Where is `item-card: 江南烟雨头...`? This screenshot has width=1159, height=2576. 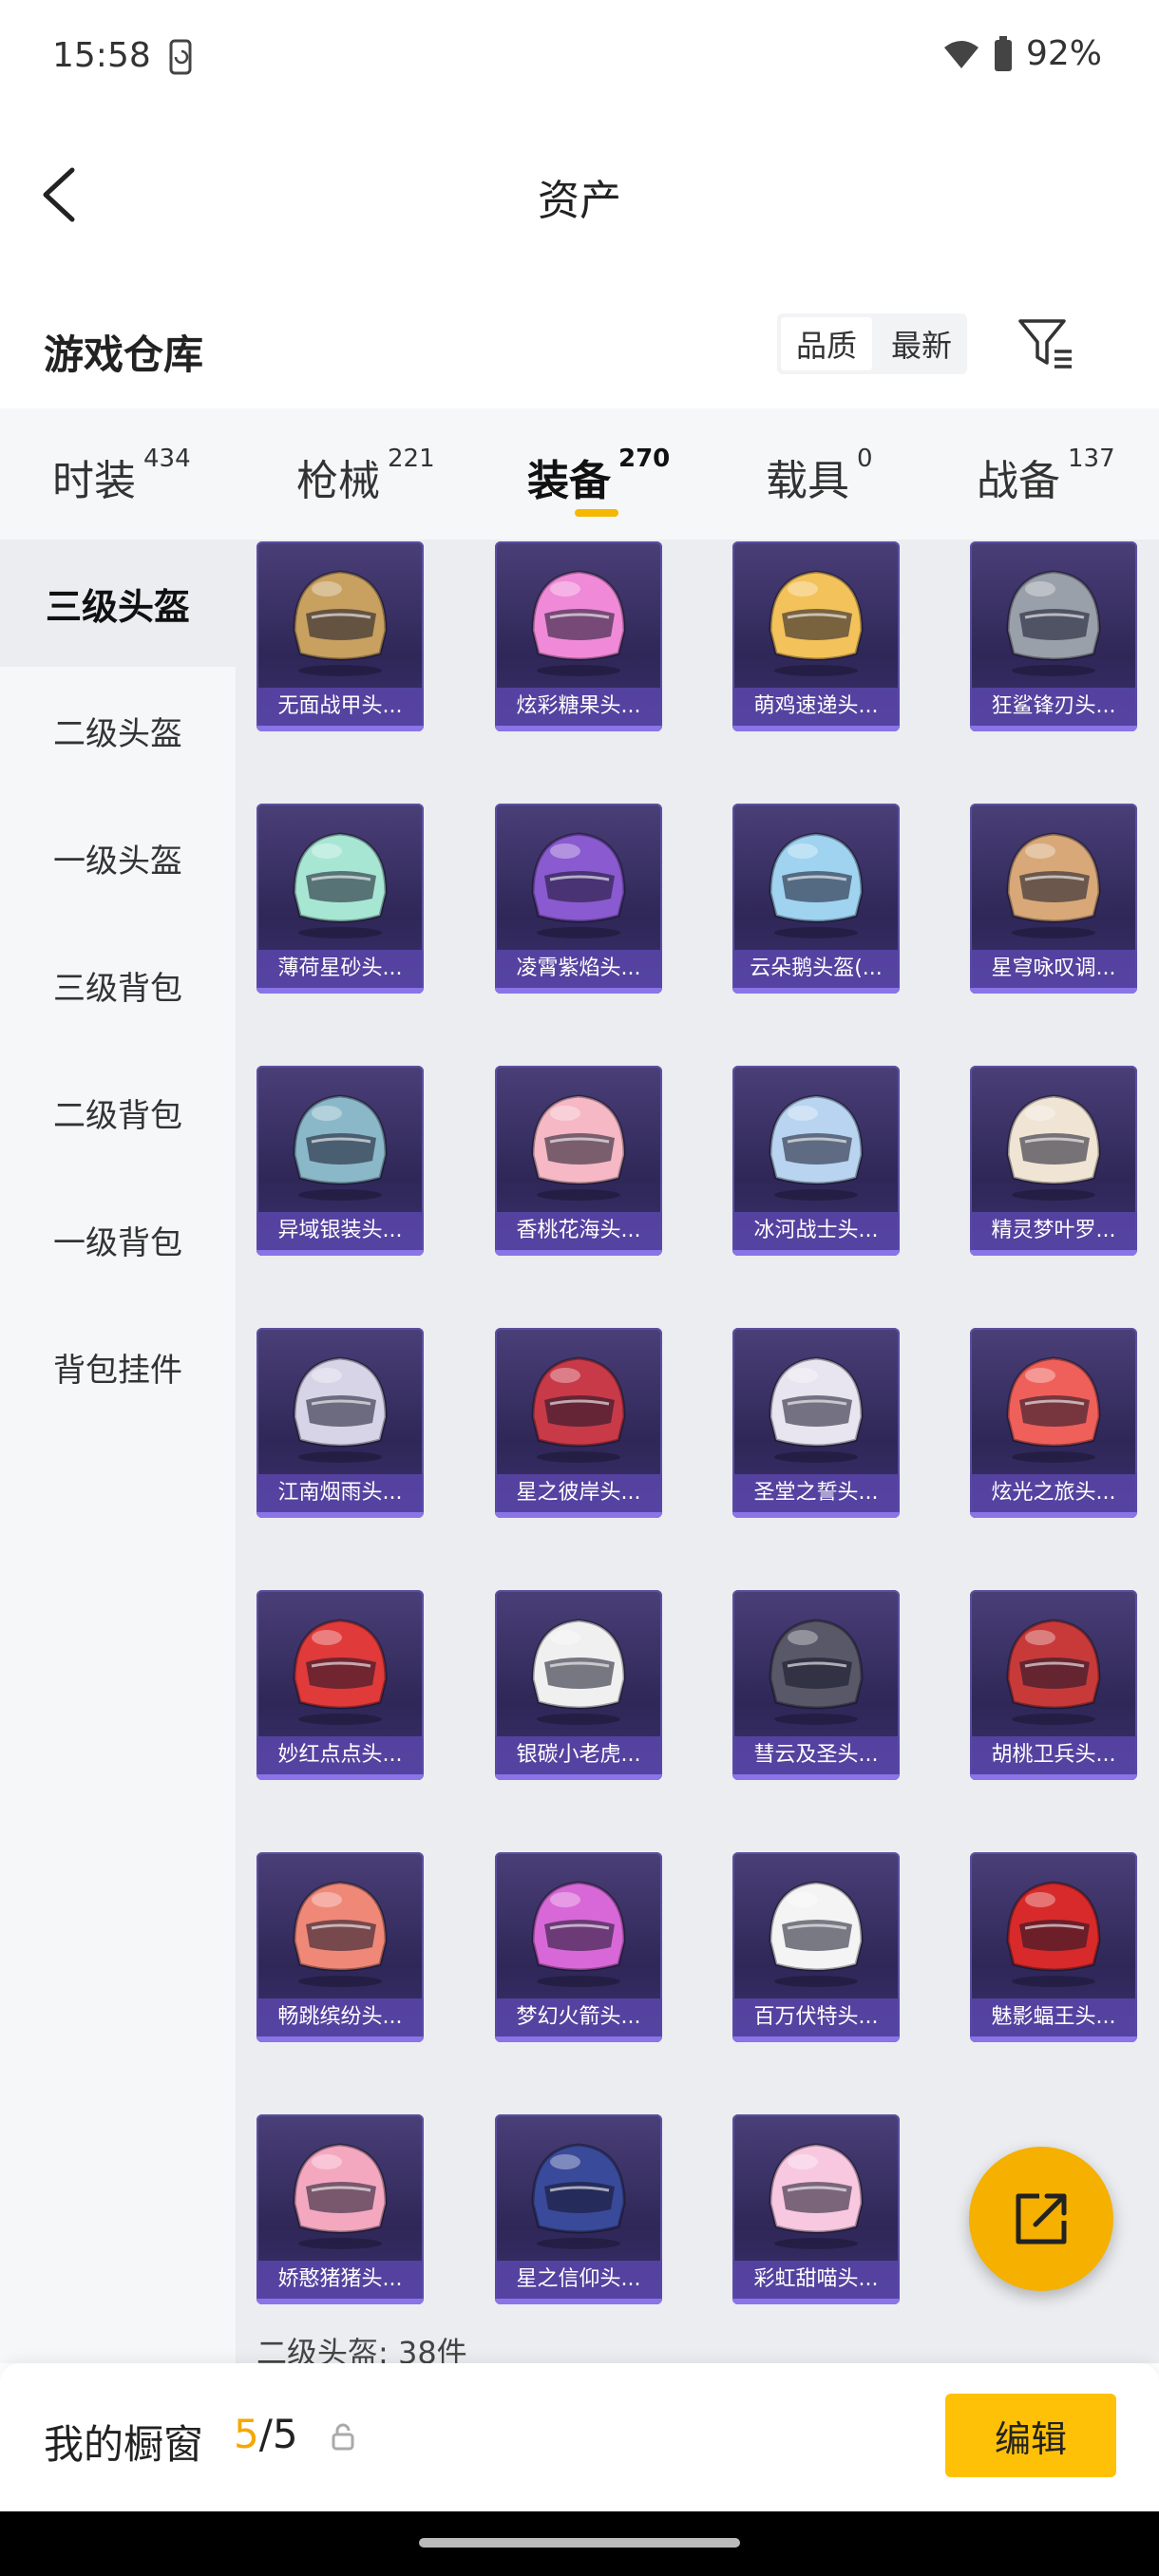
item-card: 江南烟雨头... is located at coordinates (340, 1423).